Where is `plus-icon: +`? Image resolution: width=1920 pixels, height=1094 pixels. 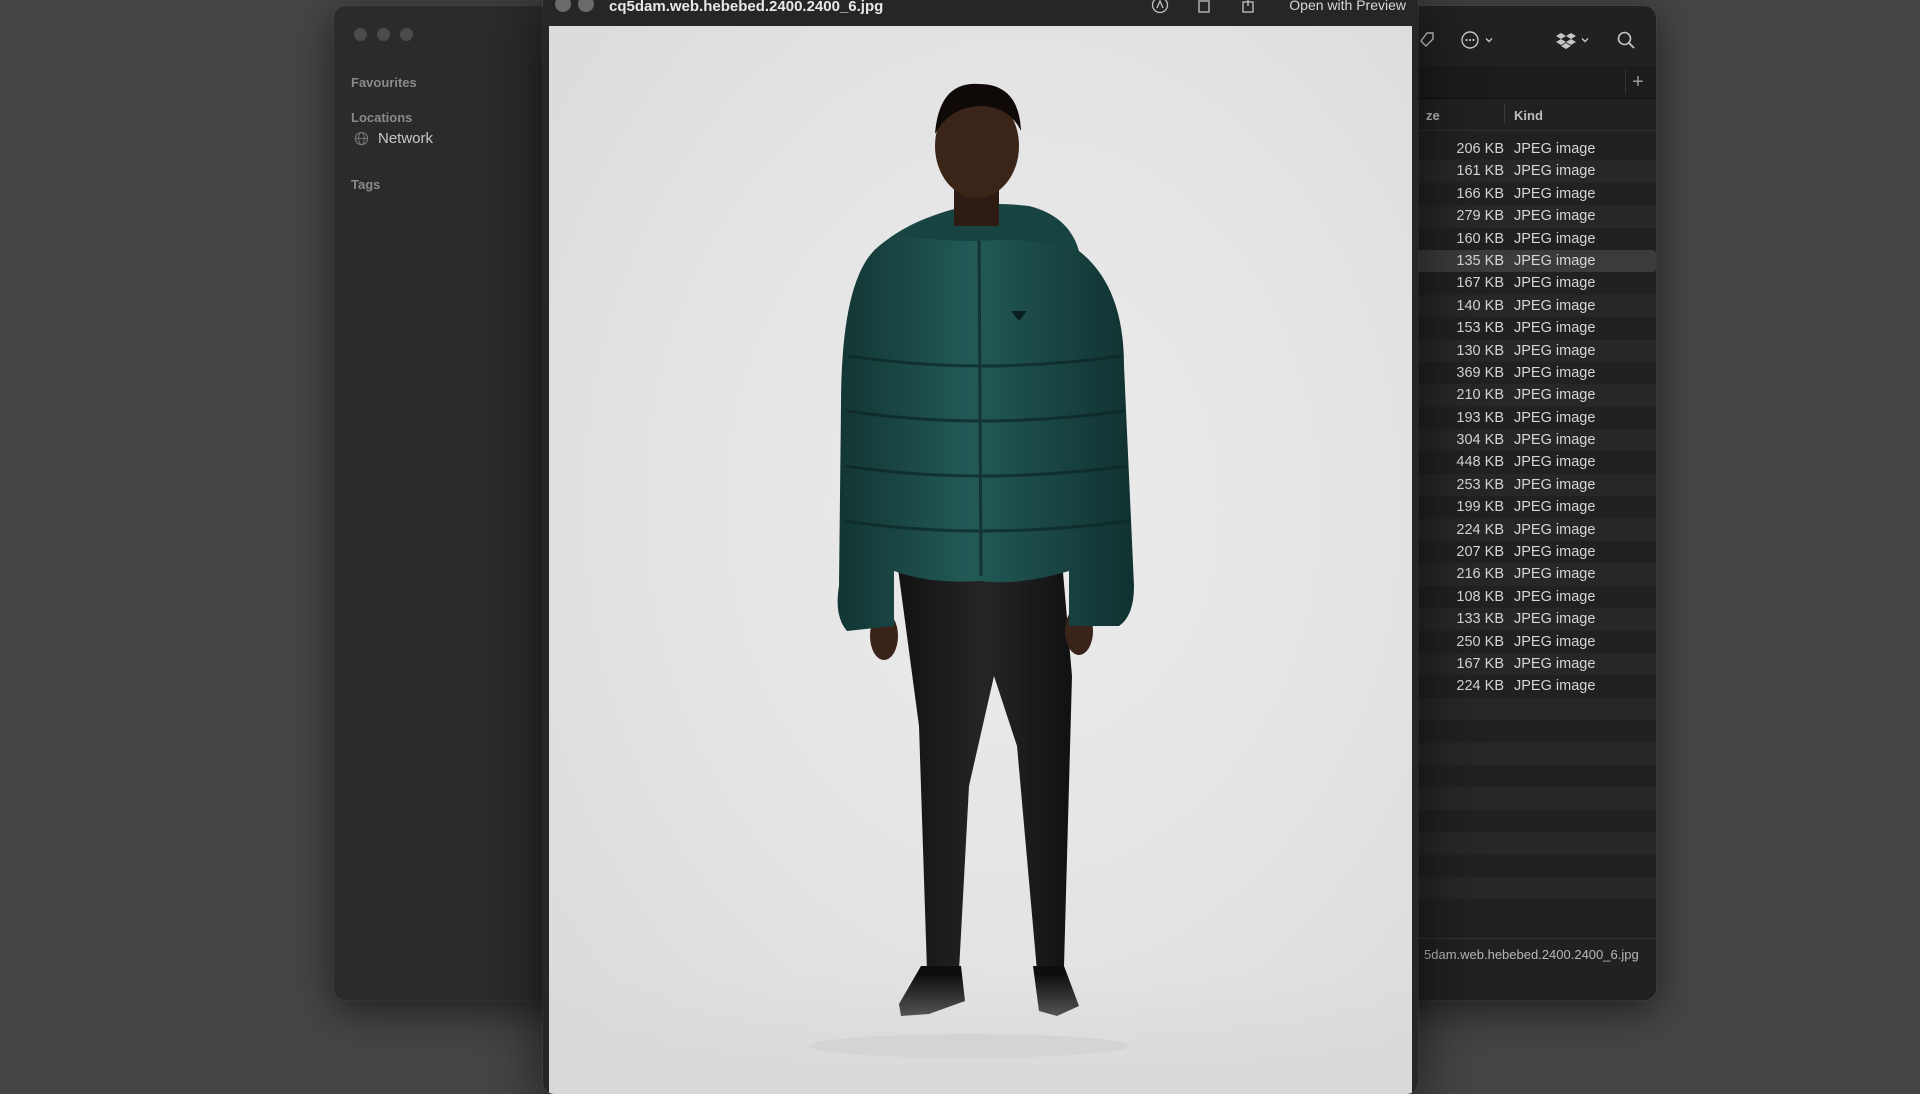 plus-icon: + is located at coordinates (1638, 82).